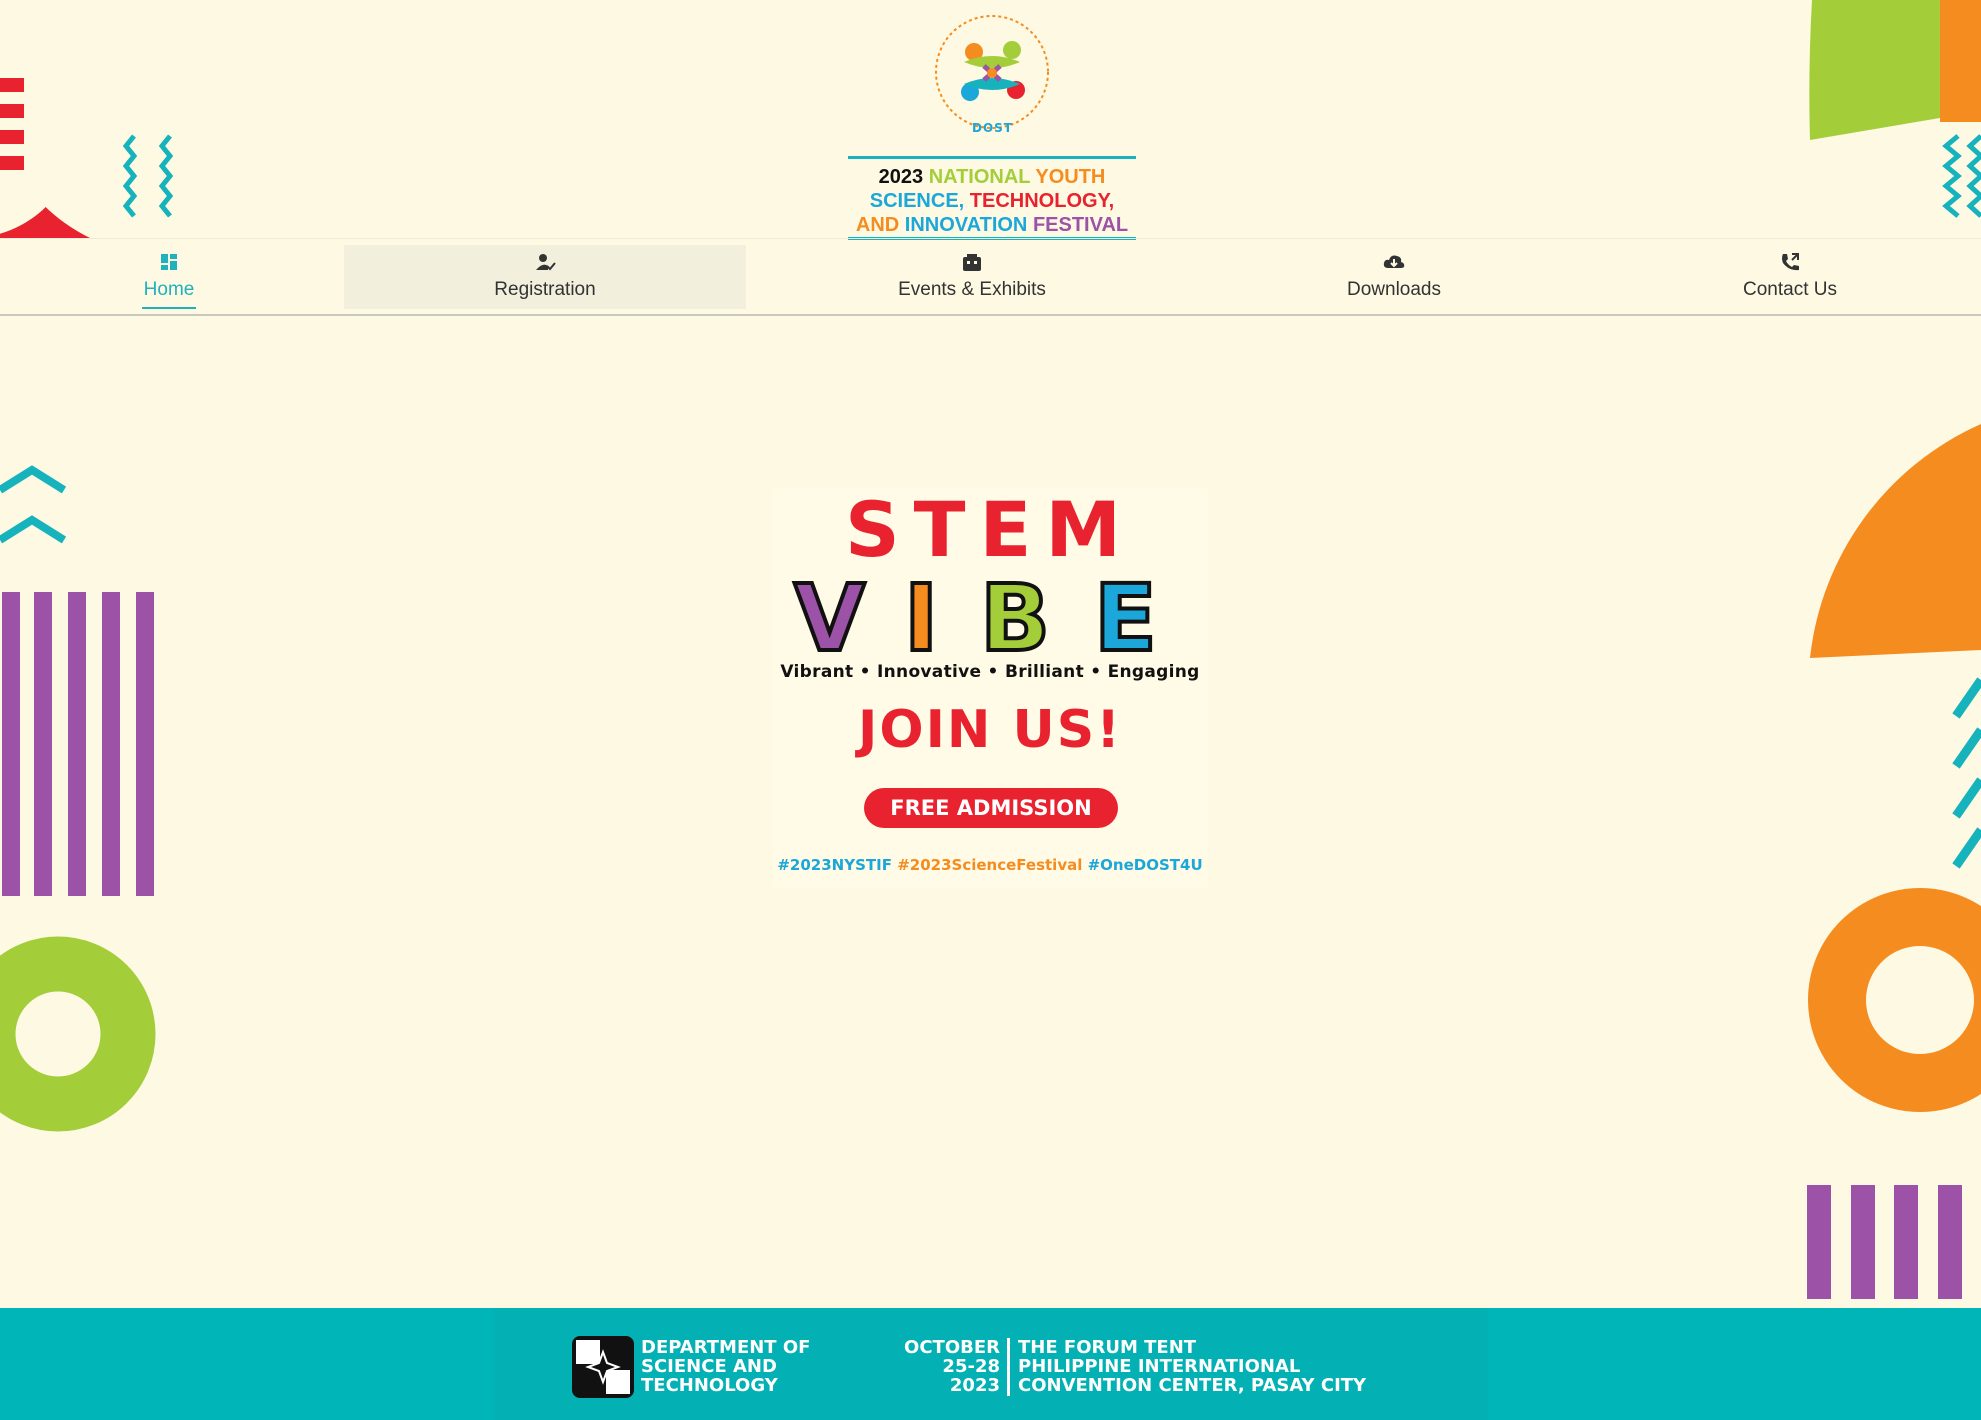 The image size is (1981, 1420). Describe the element at coordinates (1790, 277) in the screenshot. I see `nav-contact: Contact Us` at that location.